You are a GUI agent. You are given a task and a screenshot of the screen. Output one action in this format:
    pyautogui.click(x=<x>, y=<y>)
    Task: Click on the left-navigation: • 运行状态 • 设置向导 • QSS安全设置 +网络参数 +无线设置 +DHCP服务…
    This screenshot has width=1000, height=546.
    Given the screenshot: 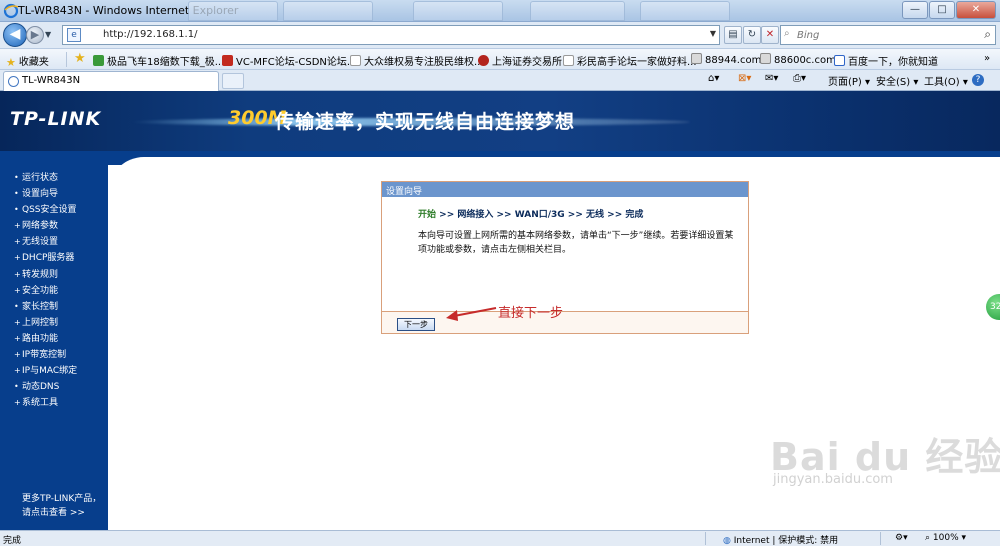 What is the action you would take?
    pyautogui.click(x=54, y=340)
    